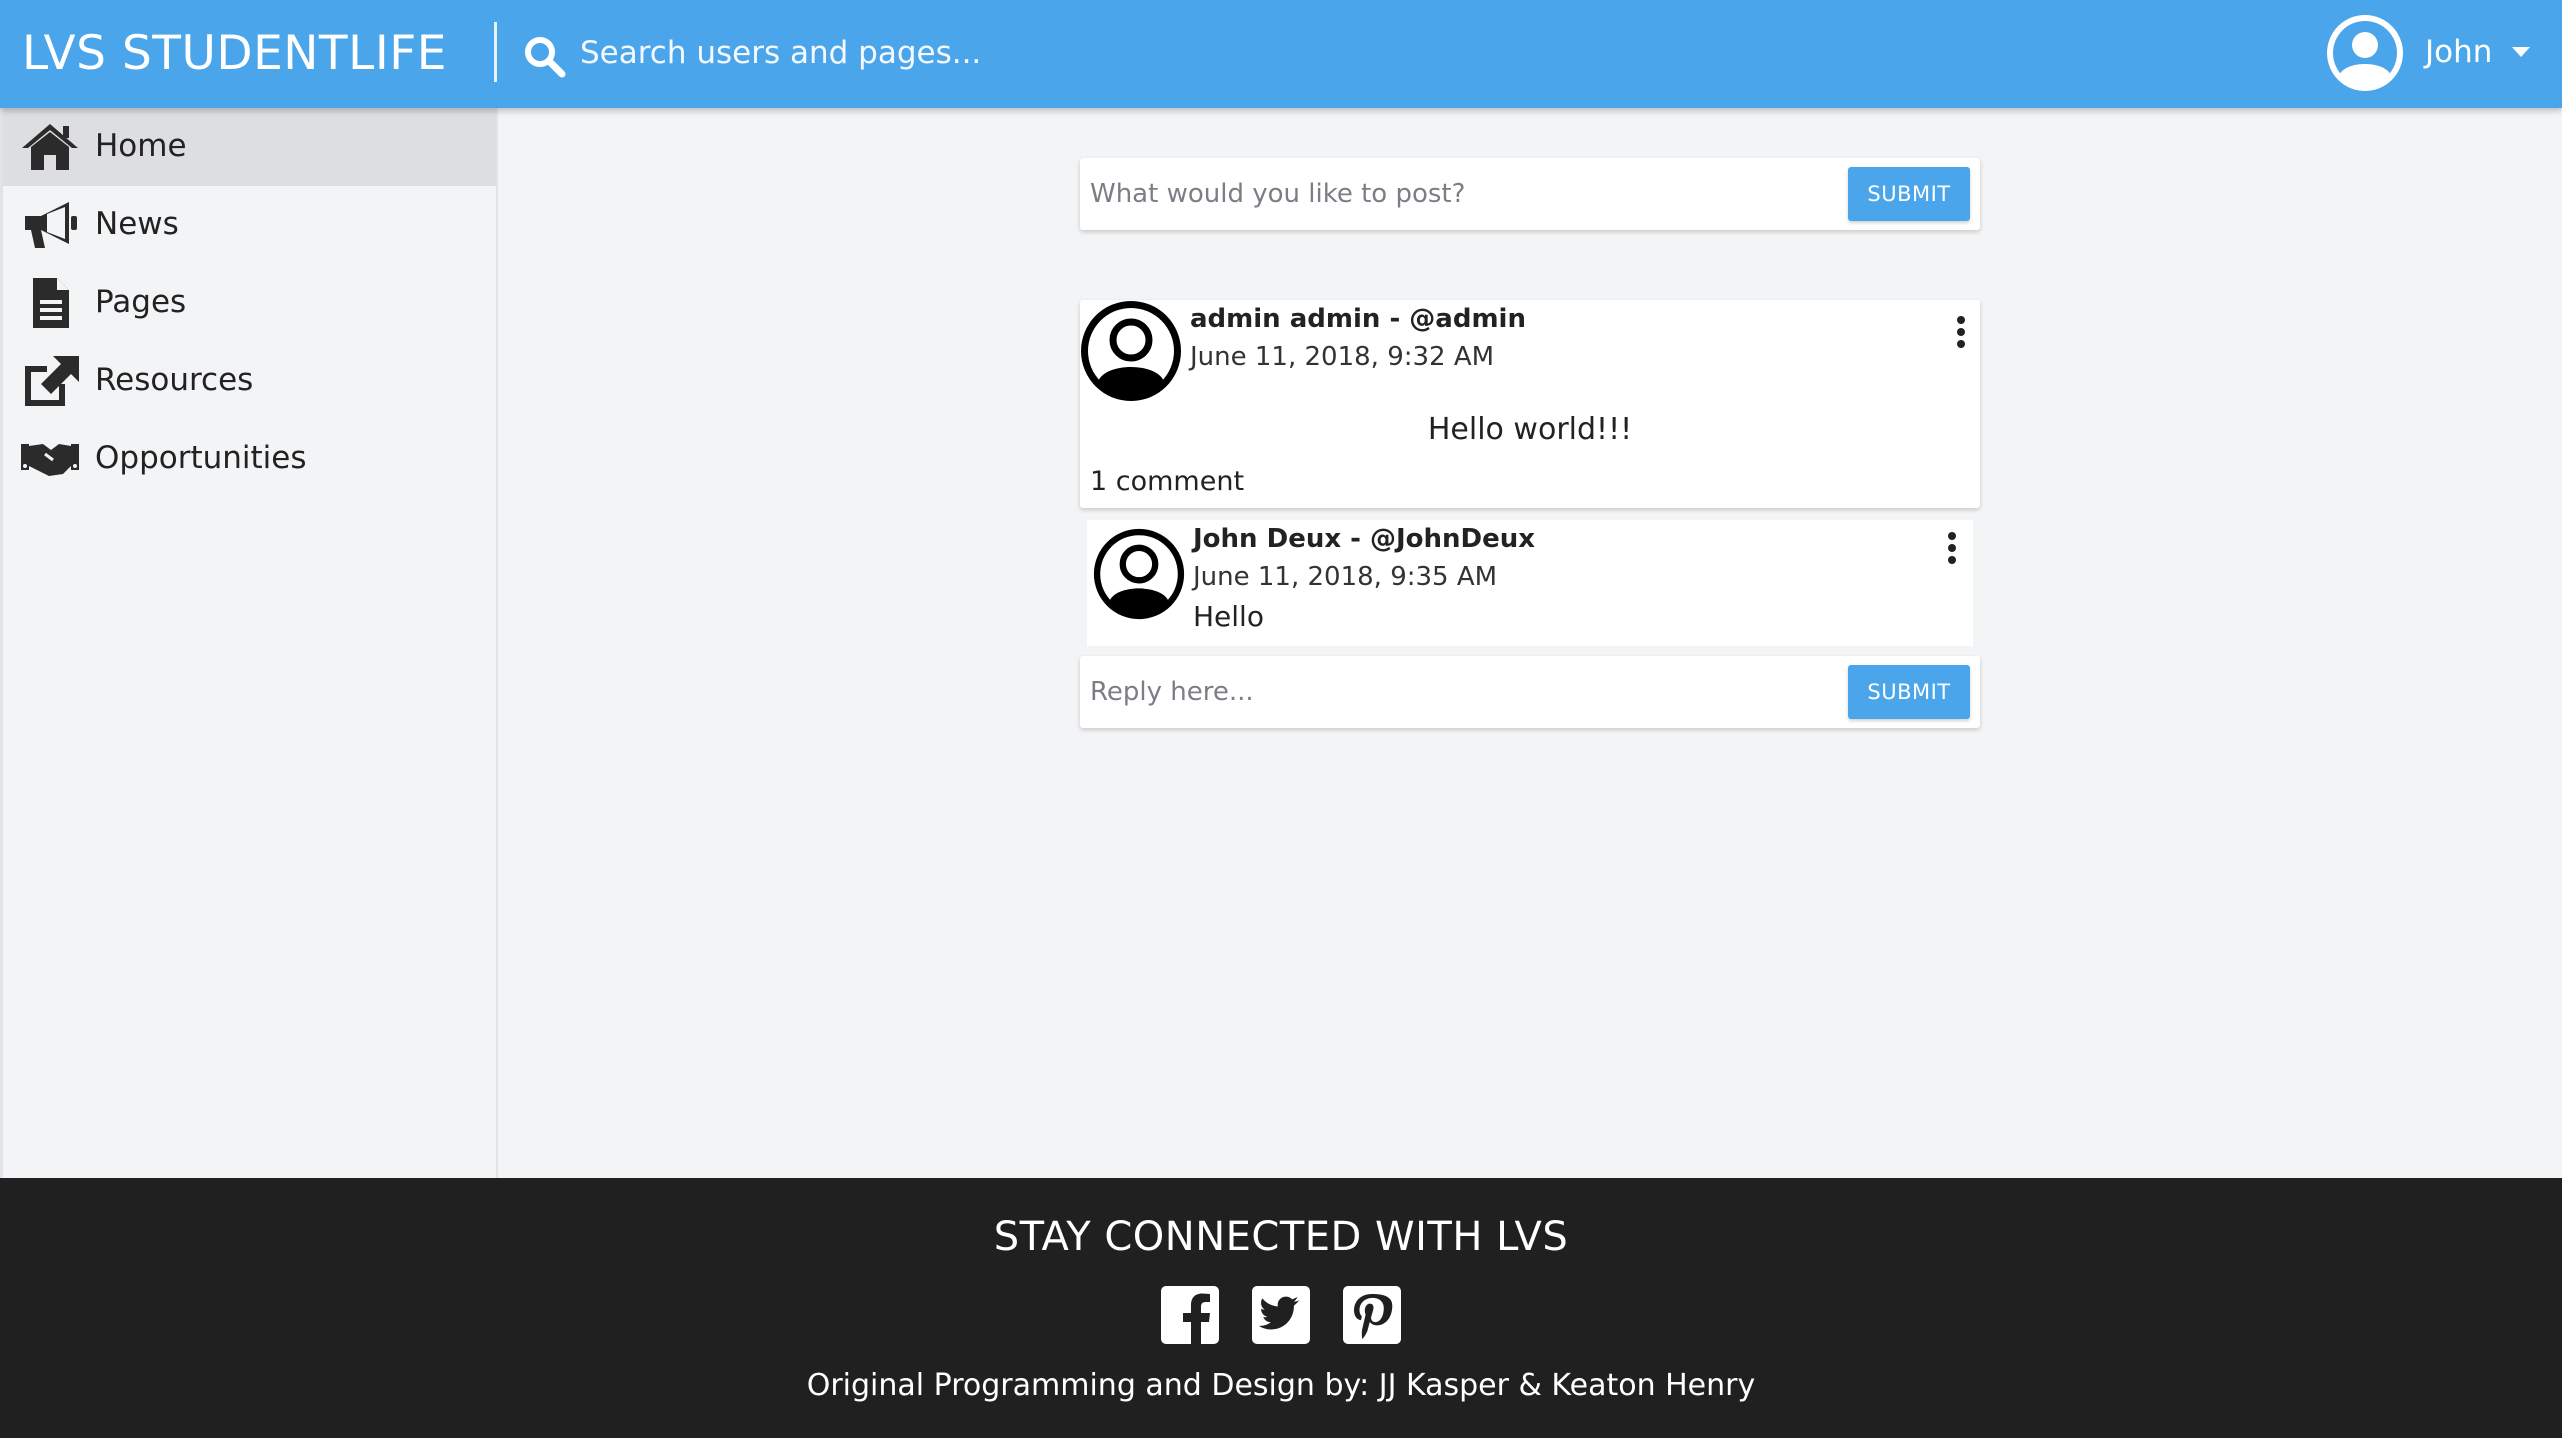 Image resolution: width=2562 pixels, height=1438 pixels. I want to click on search-input, so click(930, 53).